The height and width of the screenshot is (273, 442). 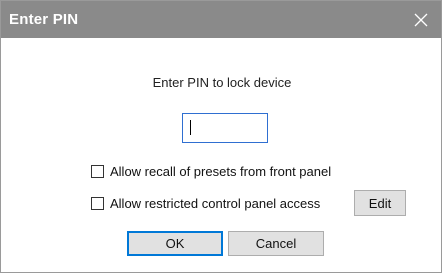 I want to click on prompt-text: Enter PIN to lock device, so click(x=222, y=82).